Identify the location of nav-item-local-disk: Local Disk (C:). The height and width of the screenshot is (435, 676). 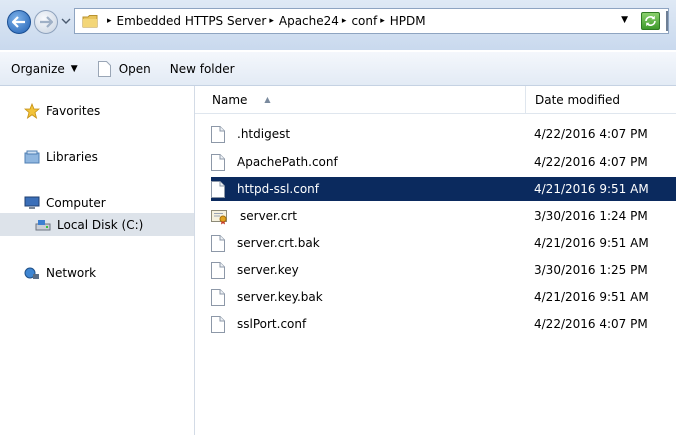
(89, 225).